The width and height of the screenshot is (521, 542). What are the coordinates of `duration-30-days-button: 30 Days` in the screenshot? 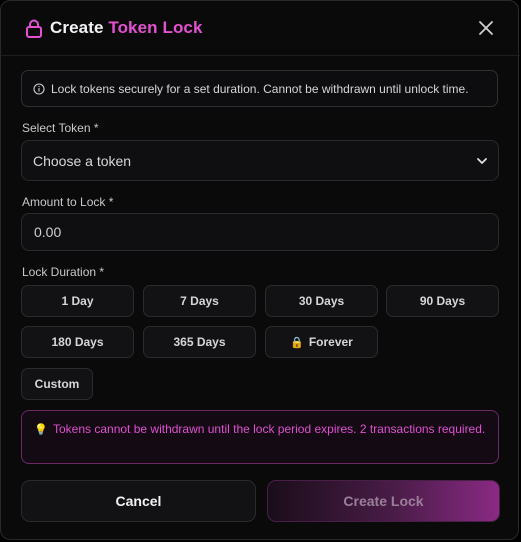 It's located at (321, 301).